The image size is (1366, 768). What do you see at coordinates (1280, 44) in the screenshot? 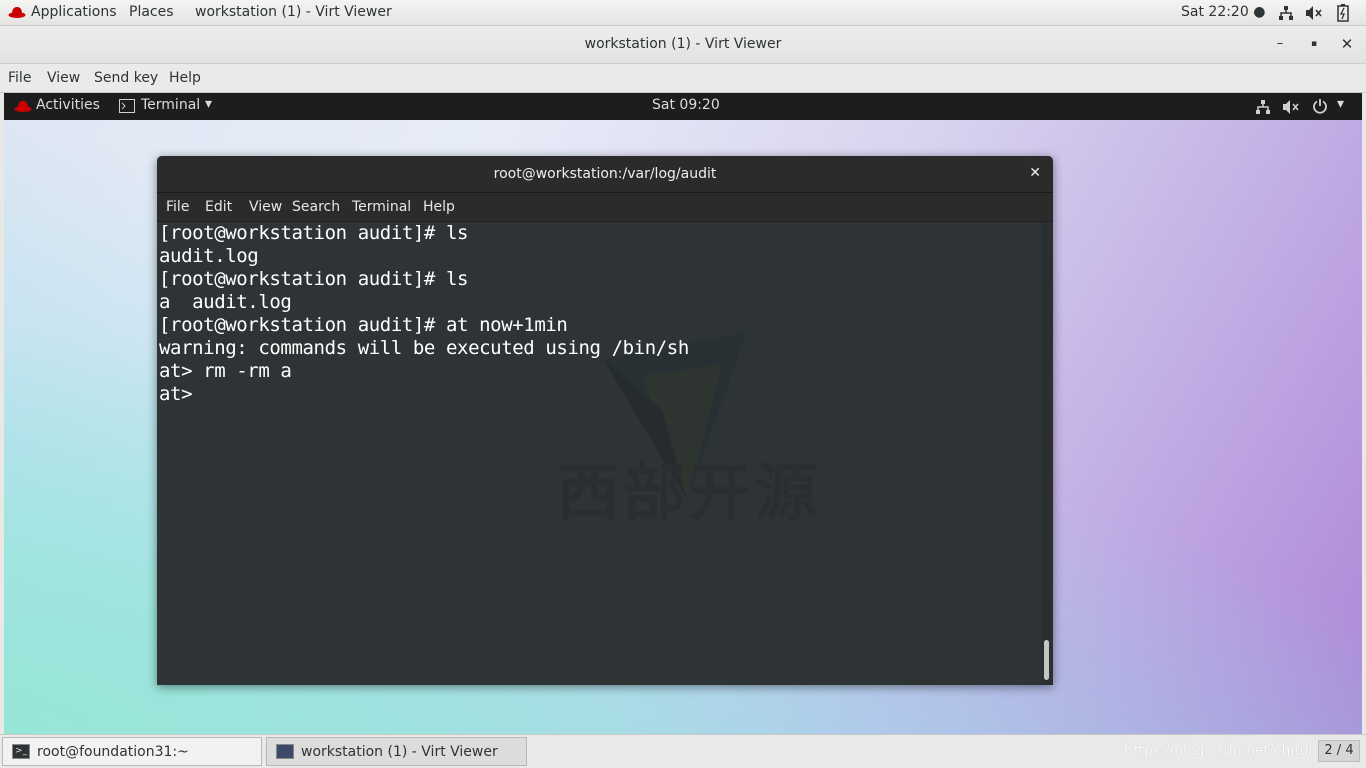
I see `minimize-button: –` at bounding box center [1280, 44].